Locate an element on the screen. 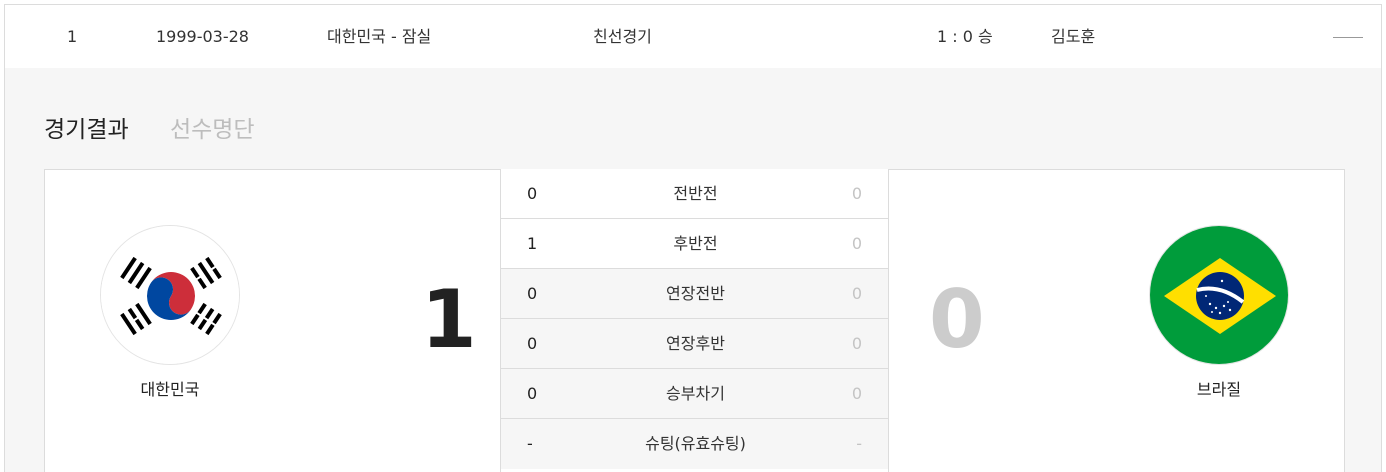 The image size is (1386, 472). match-row: 1 1999-03-28 대한민국 - 잠실 친선경기 1 : 0 승 김도훈 is located at coordinates (693, 36).